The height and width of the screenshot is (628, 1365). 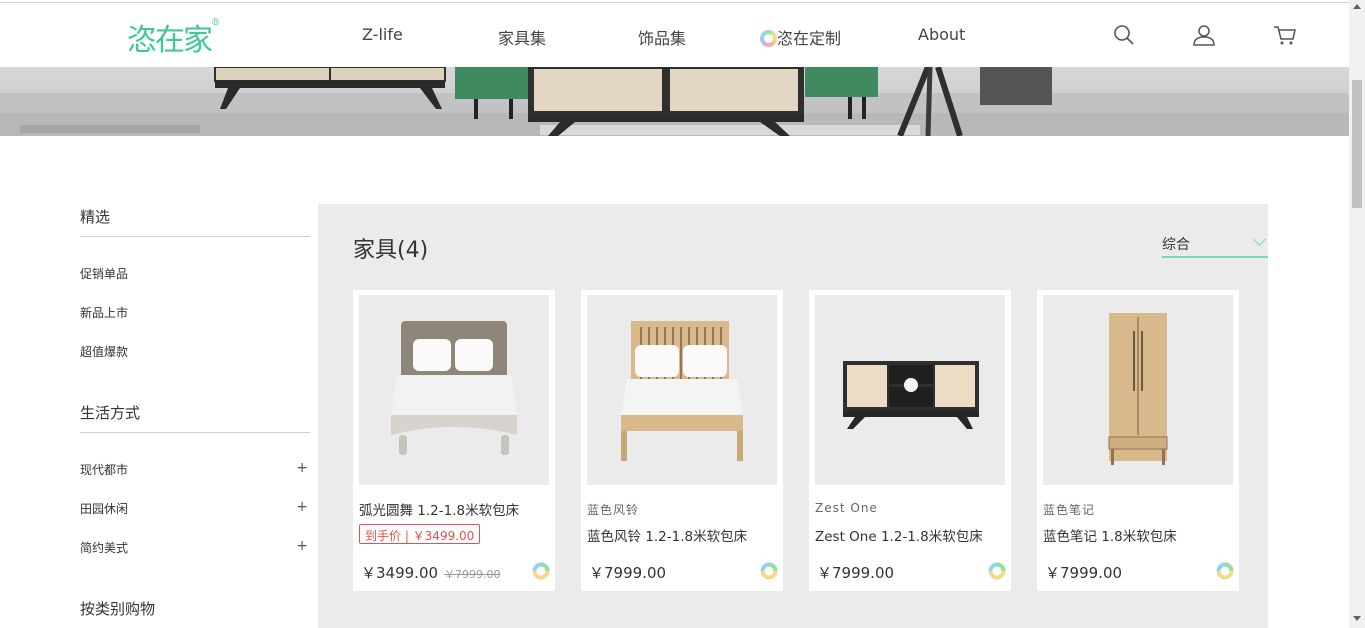 I want to click on product-series: 蓝色笔记, so click(x=1069, y=510).